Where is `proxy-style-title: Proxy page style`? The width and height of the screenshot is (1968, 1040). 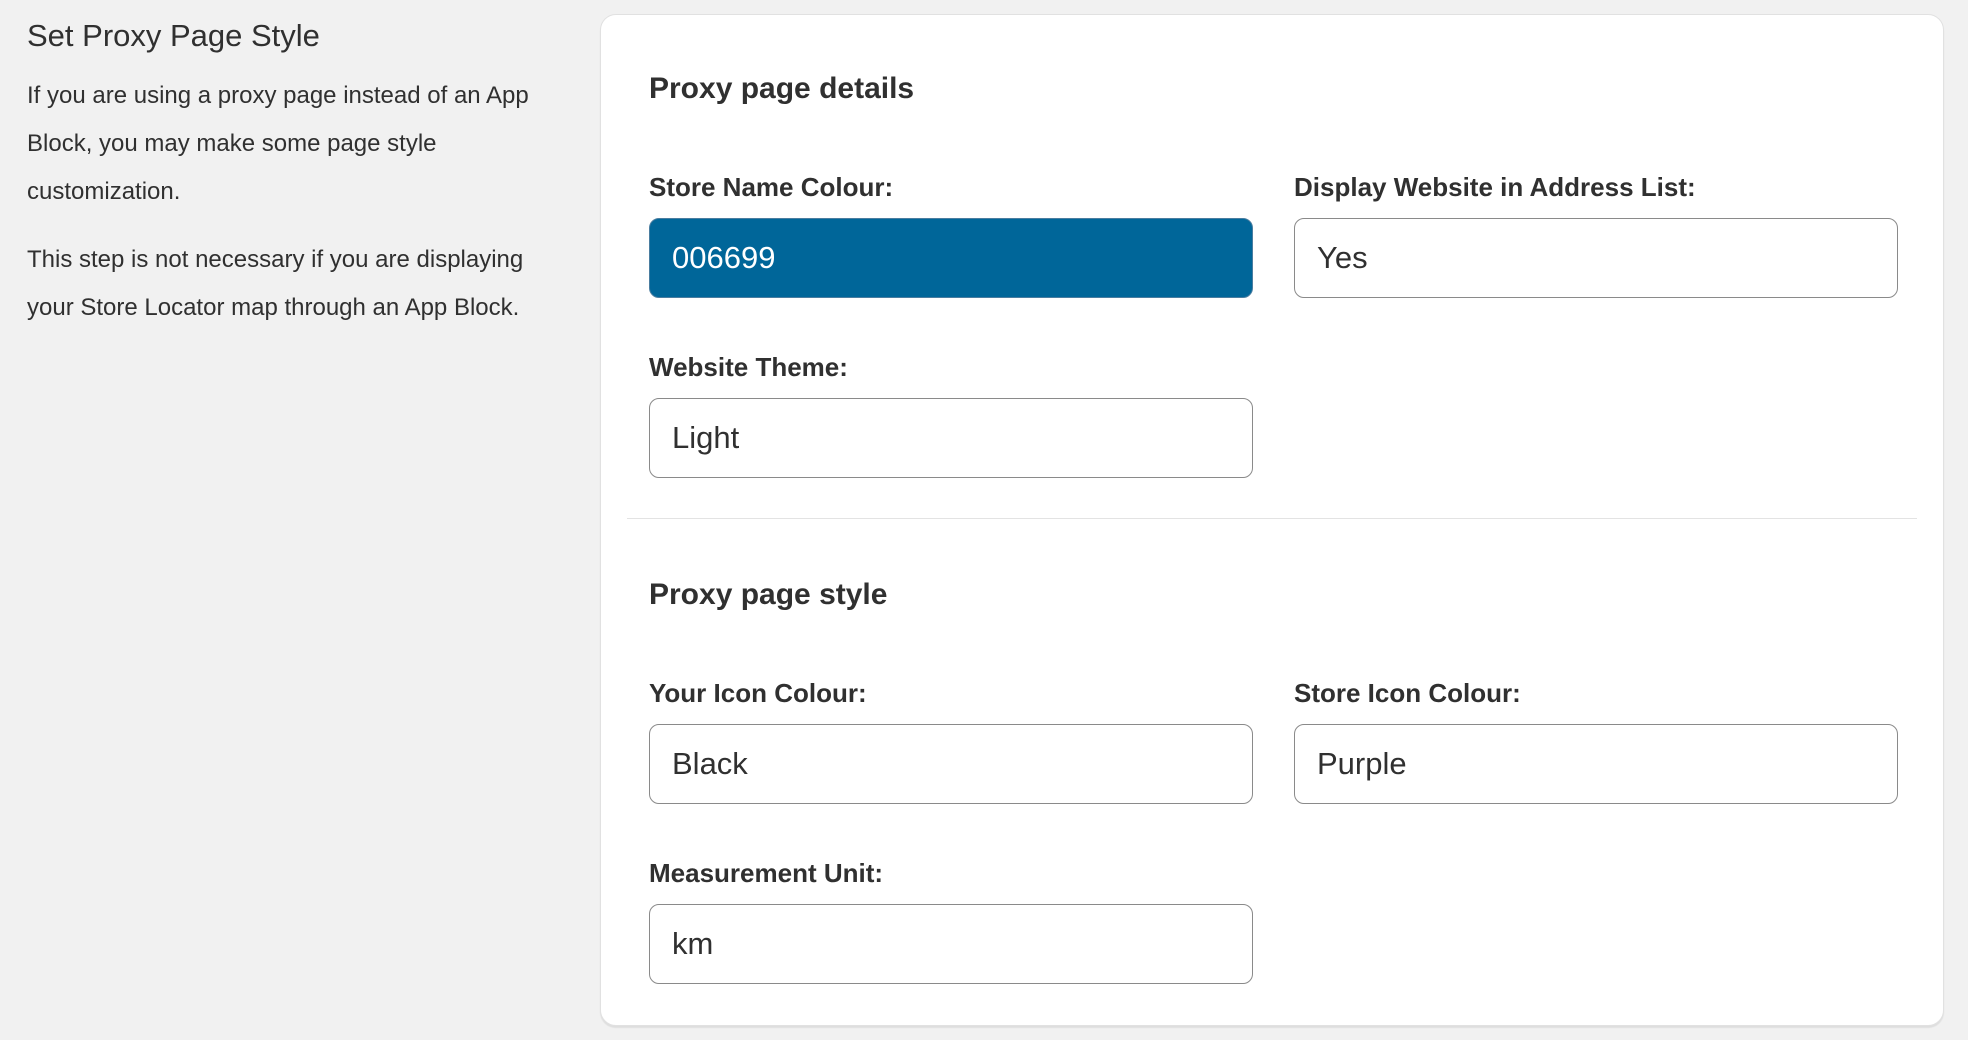
proxy-style-title: Proxy page style is located at coordinates (768, 594).